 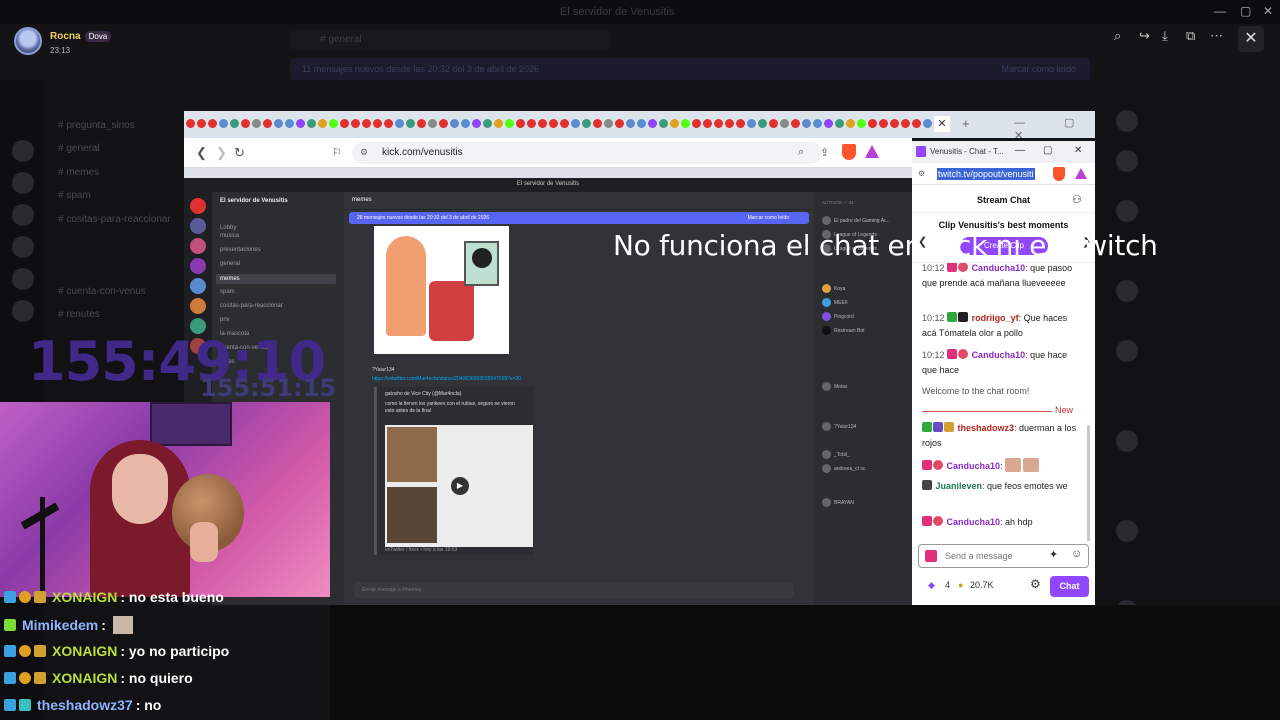 What do you see at coordinates (227, 292) in the screenshot?
I see `channel-item: spam` at bounding box center [227, 292].